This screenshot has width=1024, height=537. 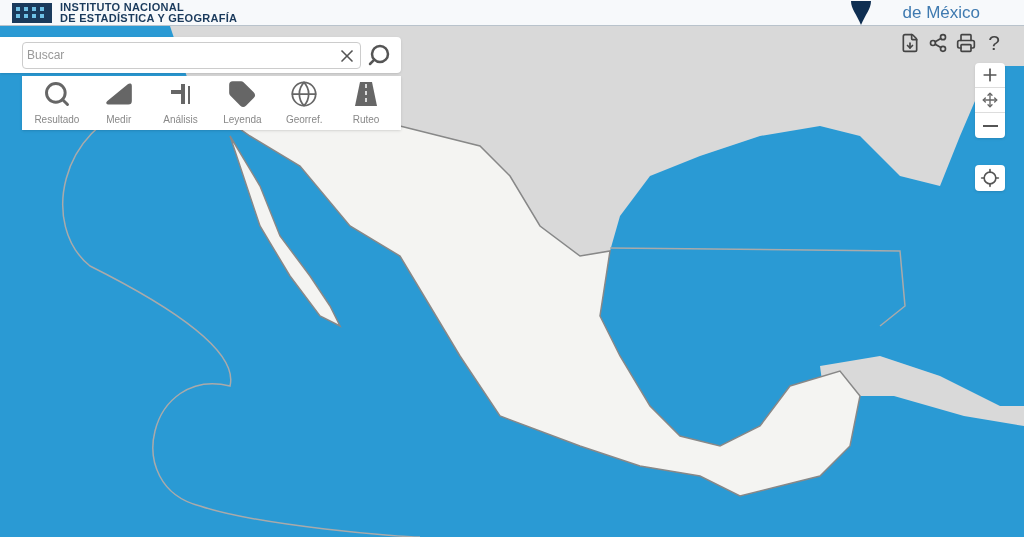 I want to click on tool-button: Análisis, so click(x=180, y=103).